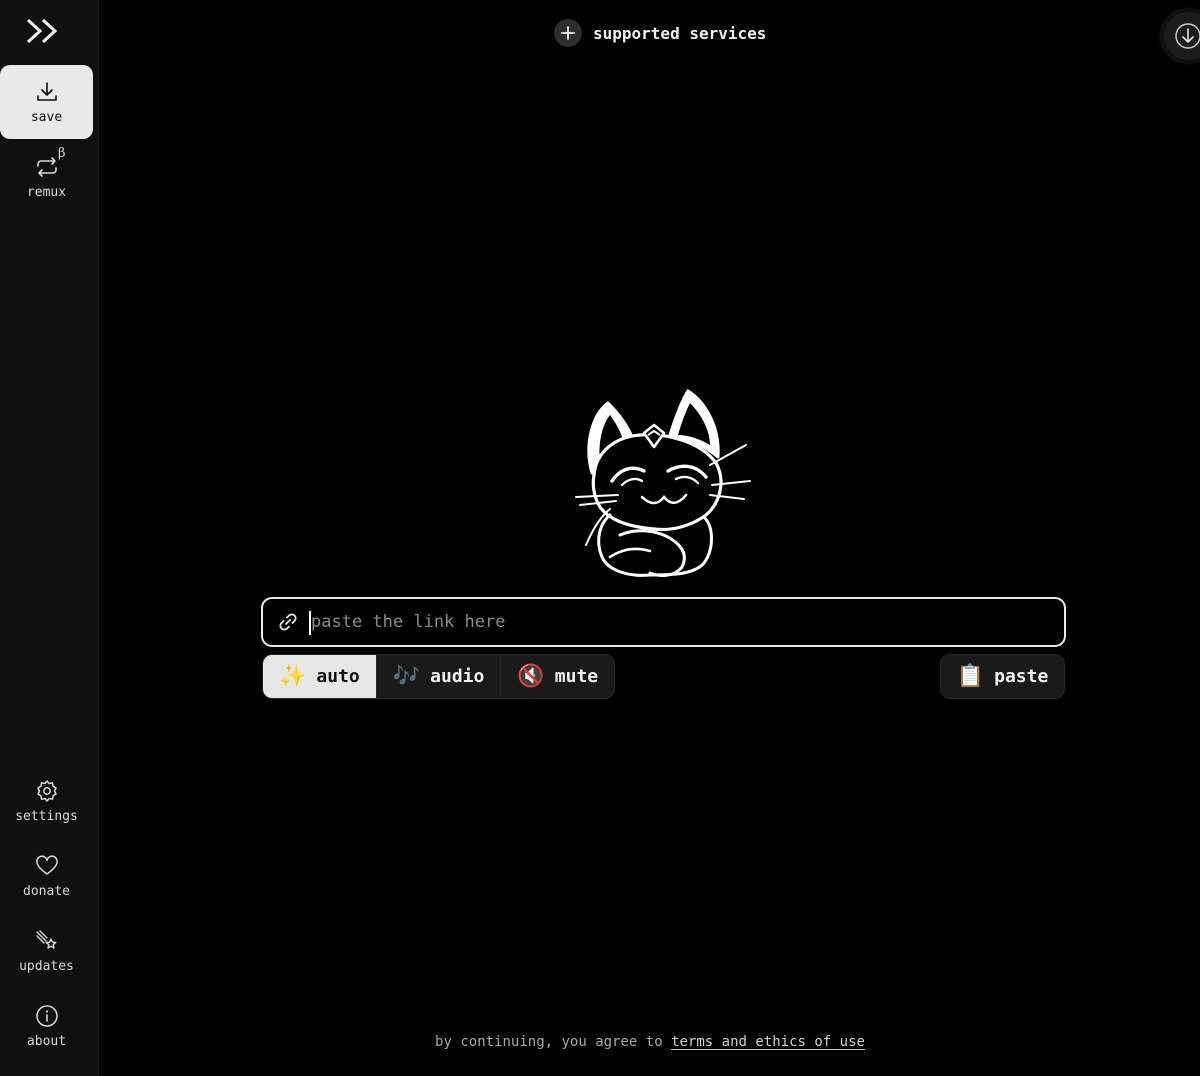 This screenshot has width=1200, height=1076. I want to click on comet-icon, so click(45, 939).